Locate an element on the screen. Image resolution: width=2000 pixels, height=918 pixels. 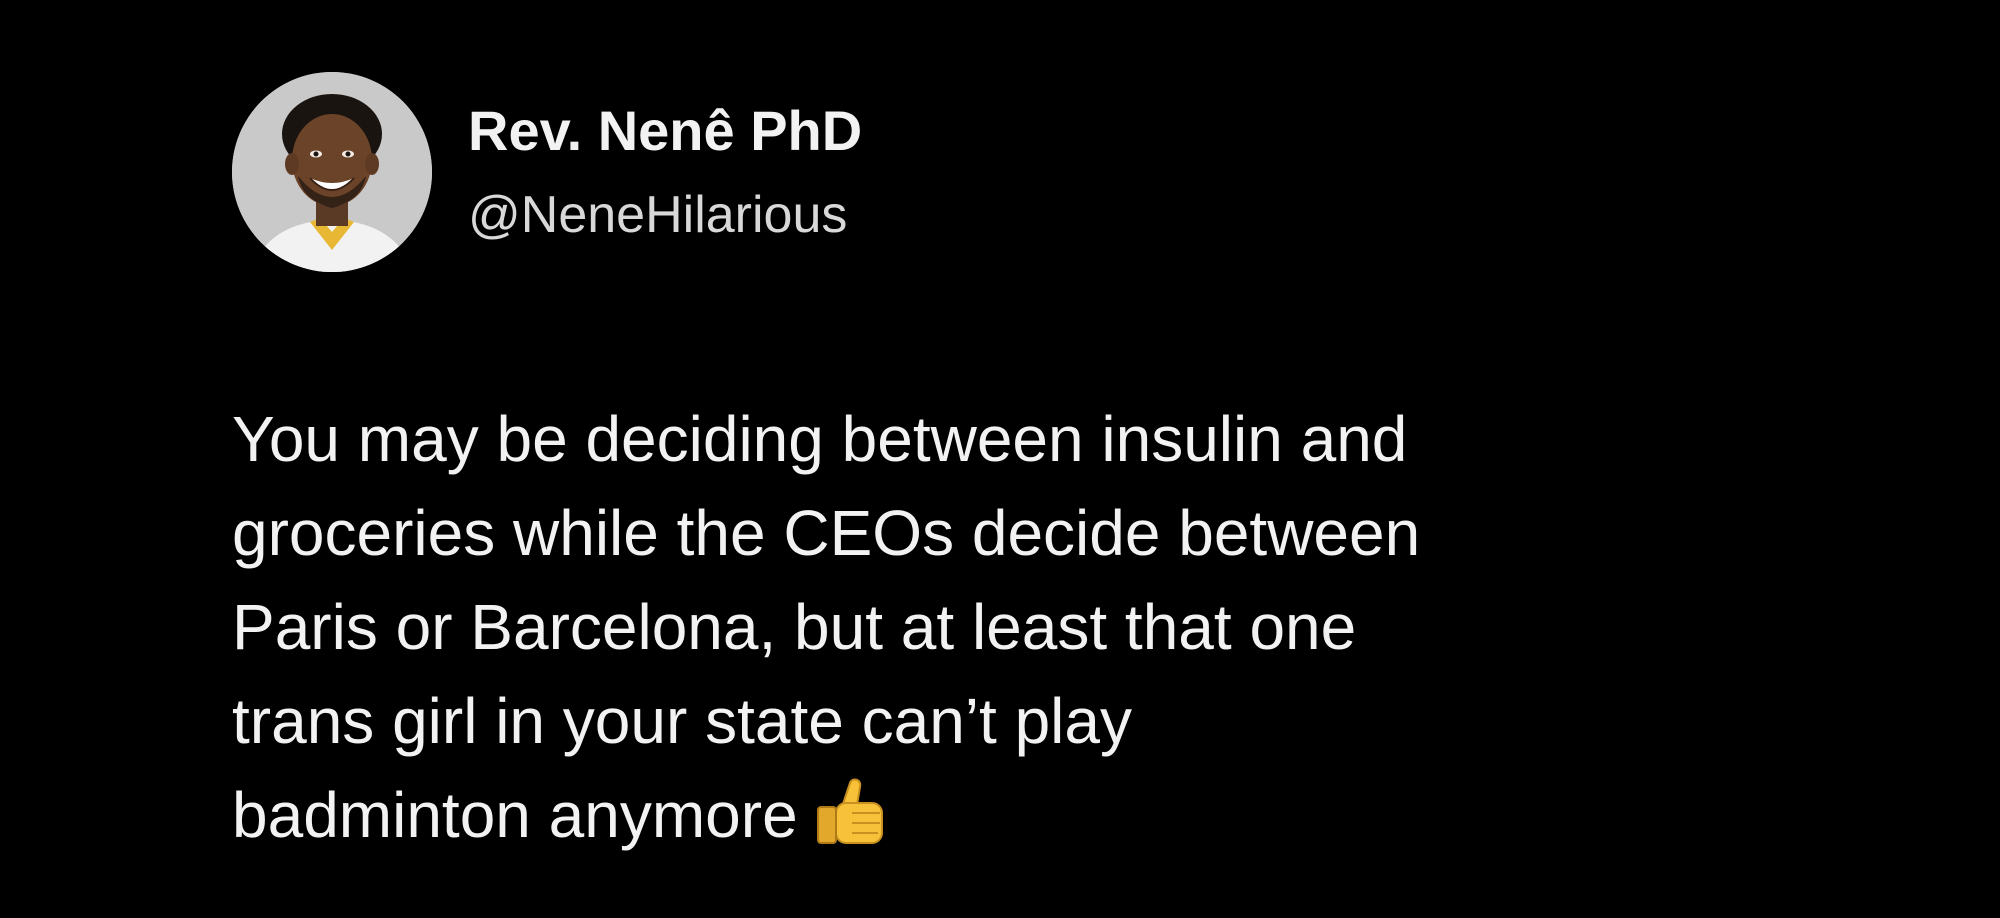
author-handle: @NeneHilarious is located at coordinates (657, 215).